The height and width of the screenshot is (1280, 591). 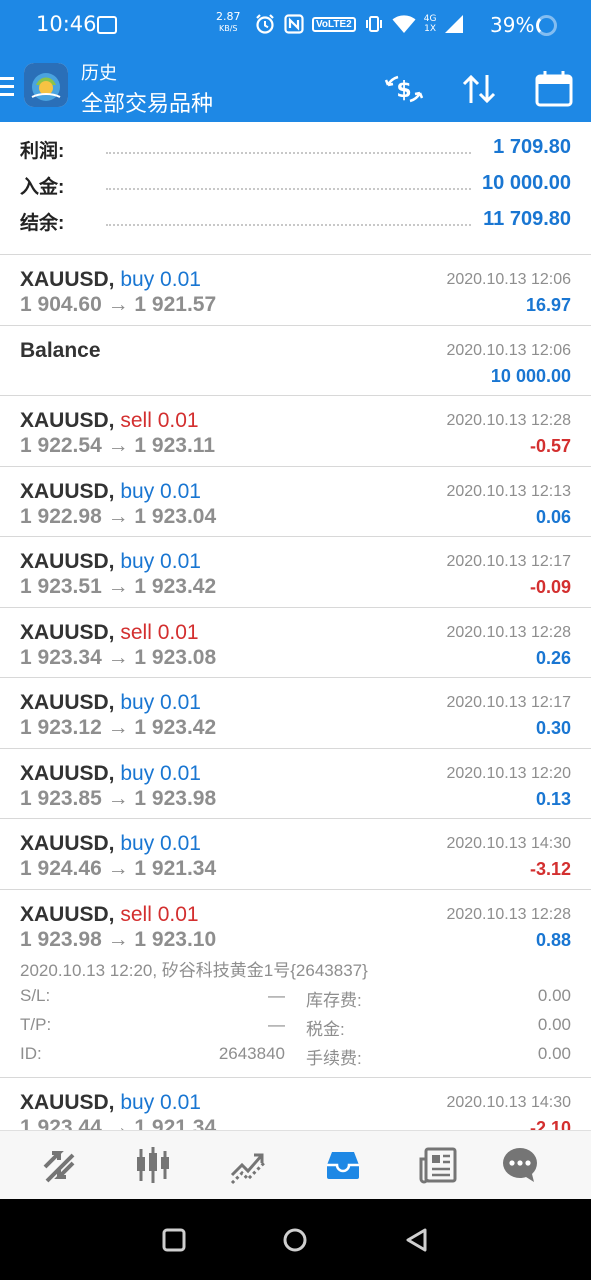 I want to click on detail-row: S/L: — 库存费: 0.00, so click(x=295, y=1000).